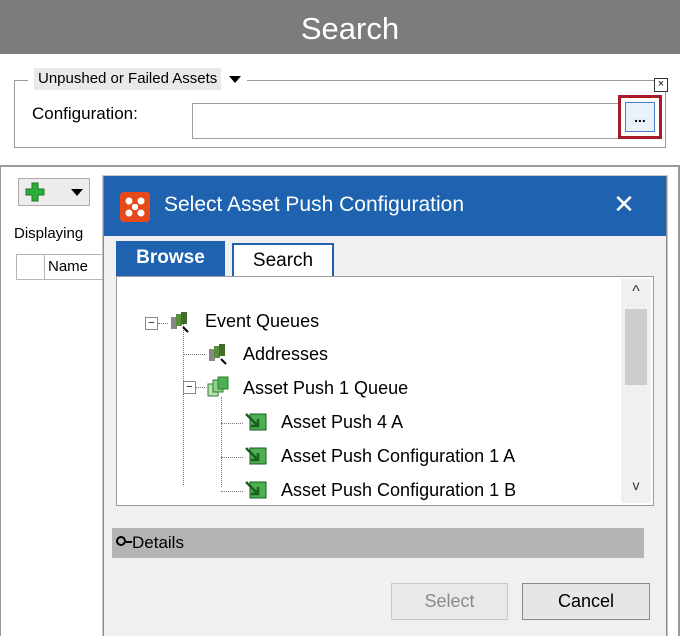 The height and width of the screenshot is (636, 680). Describe the element at coordinates (49, 233) in the screenshot. I see `displaying-label: Displaying` at that location.